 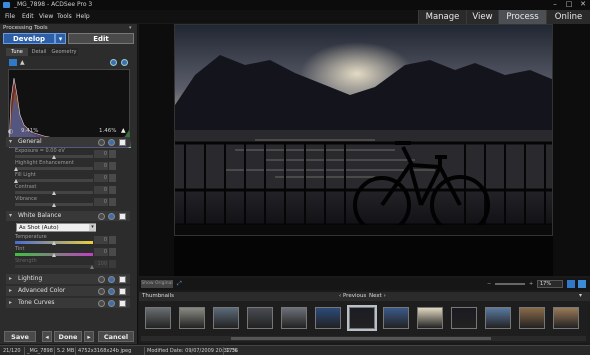 What do you see at coordinates (113, 62) in the screenshot?
I see `help-icon` at bounding box center [113, 62].